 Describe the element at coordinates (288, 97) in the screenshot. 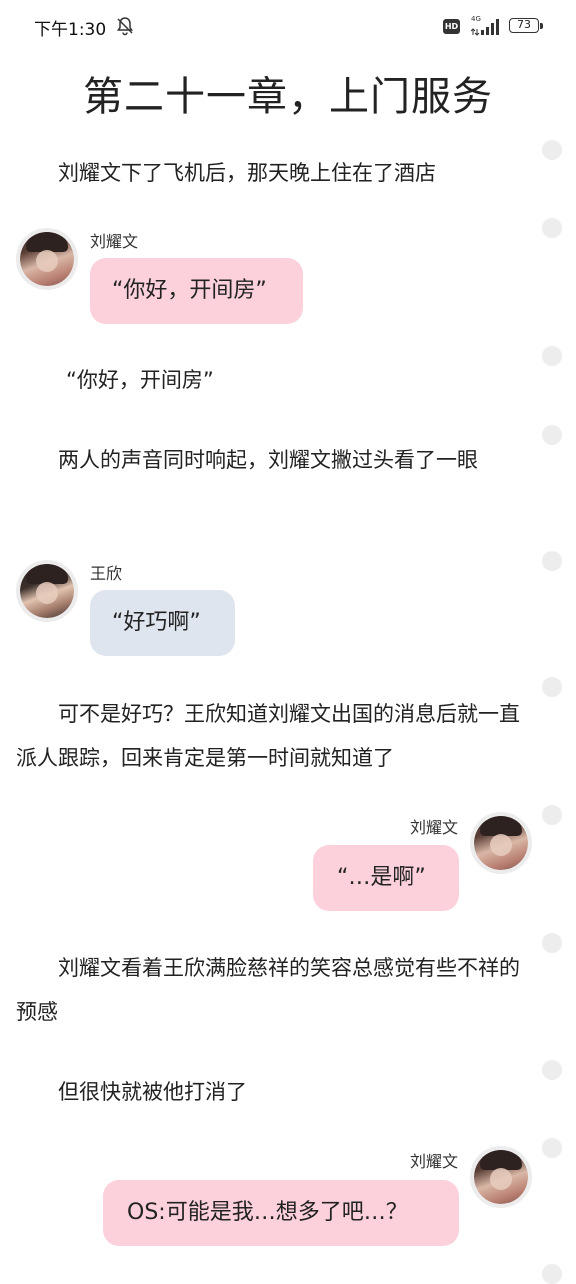

I see `chapter-title: 第二十一章，上门服务` at that location.